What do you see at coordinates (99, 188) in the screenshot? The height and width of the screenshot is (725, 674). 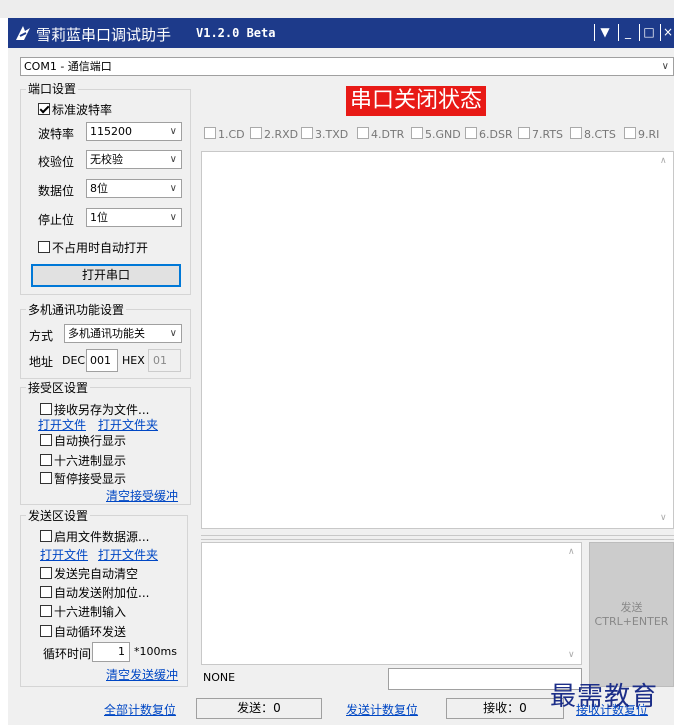 I see `databits-value: 8位` at bounding box center [99, 188].